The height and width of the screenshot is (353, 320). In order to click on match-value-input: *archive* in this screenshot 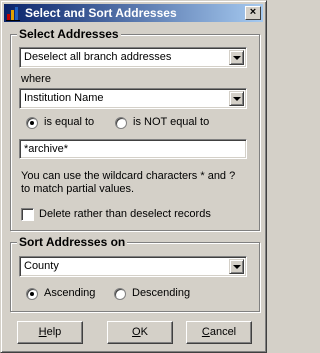, I will do `click(133, 149)`.